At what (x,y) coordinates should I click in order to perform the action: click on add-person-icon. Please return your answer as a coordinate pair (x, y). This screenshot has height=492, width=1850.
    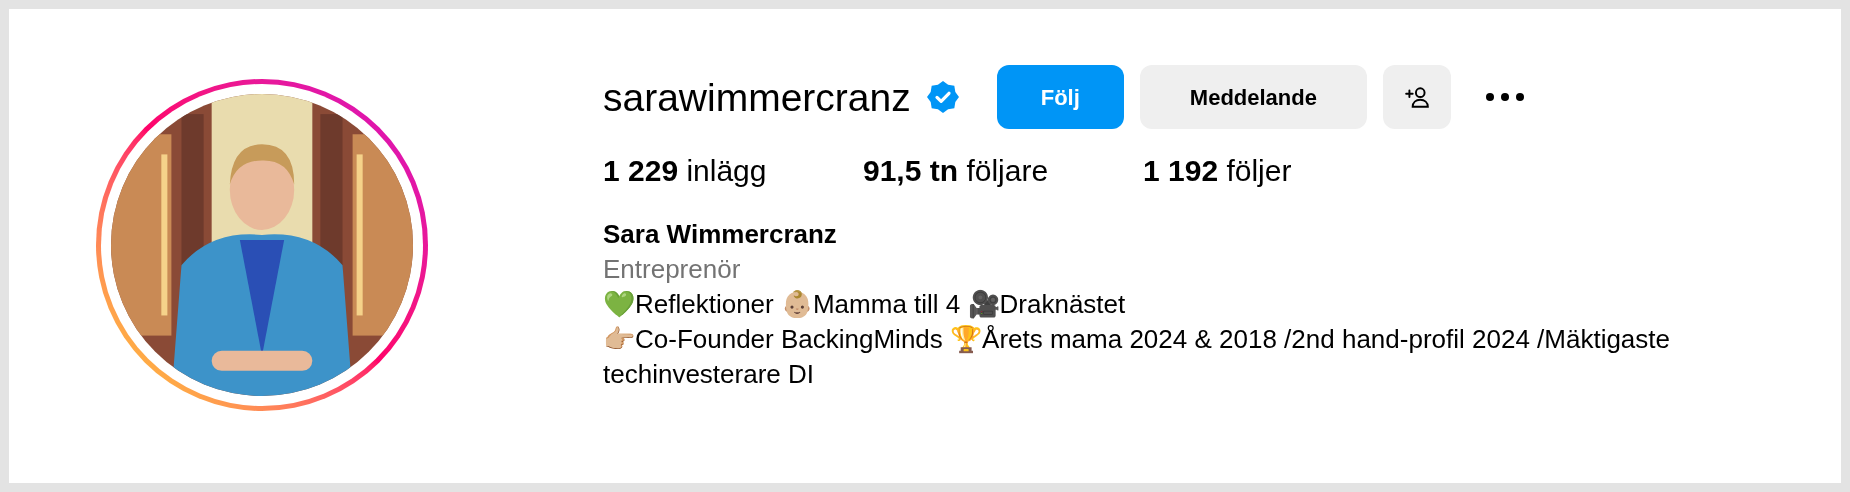
    Looking at the image, I should click on (1416, 97).